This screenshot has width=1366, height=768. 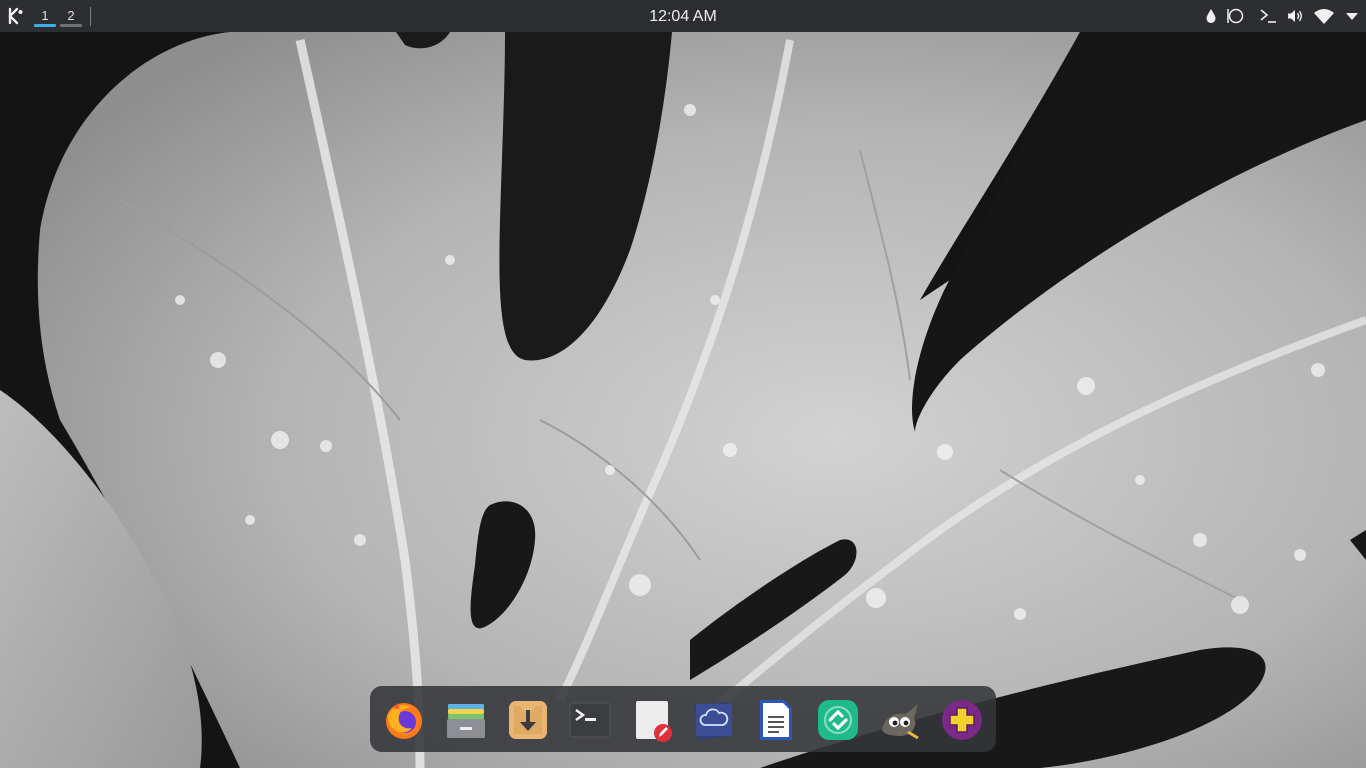 I want to click on gimp-icon, so click(x=900, y=720).